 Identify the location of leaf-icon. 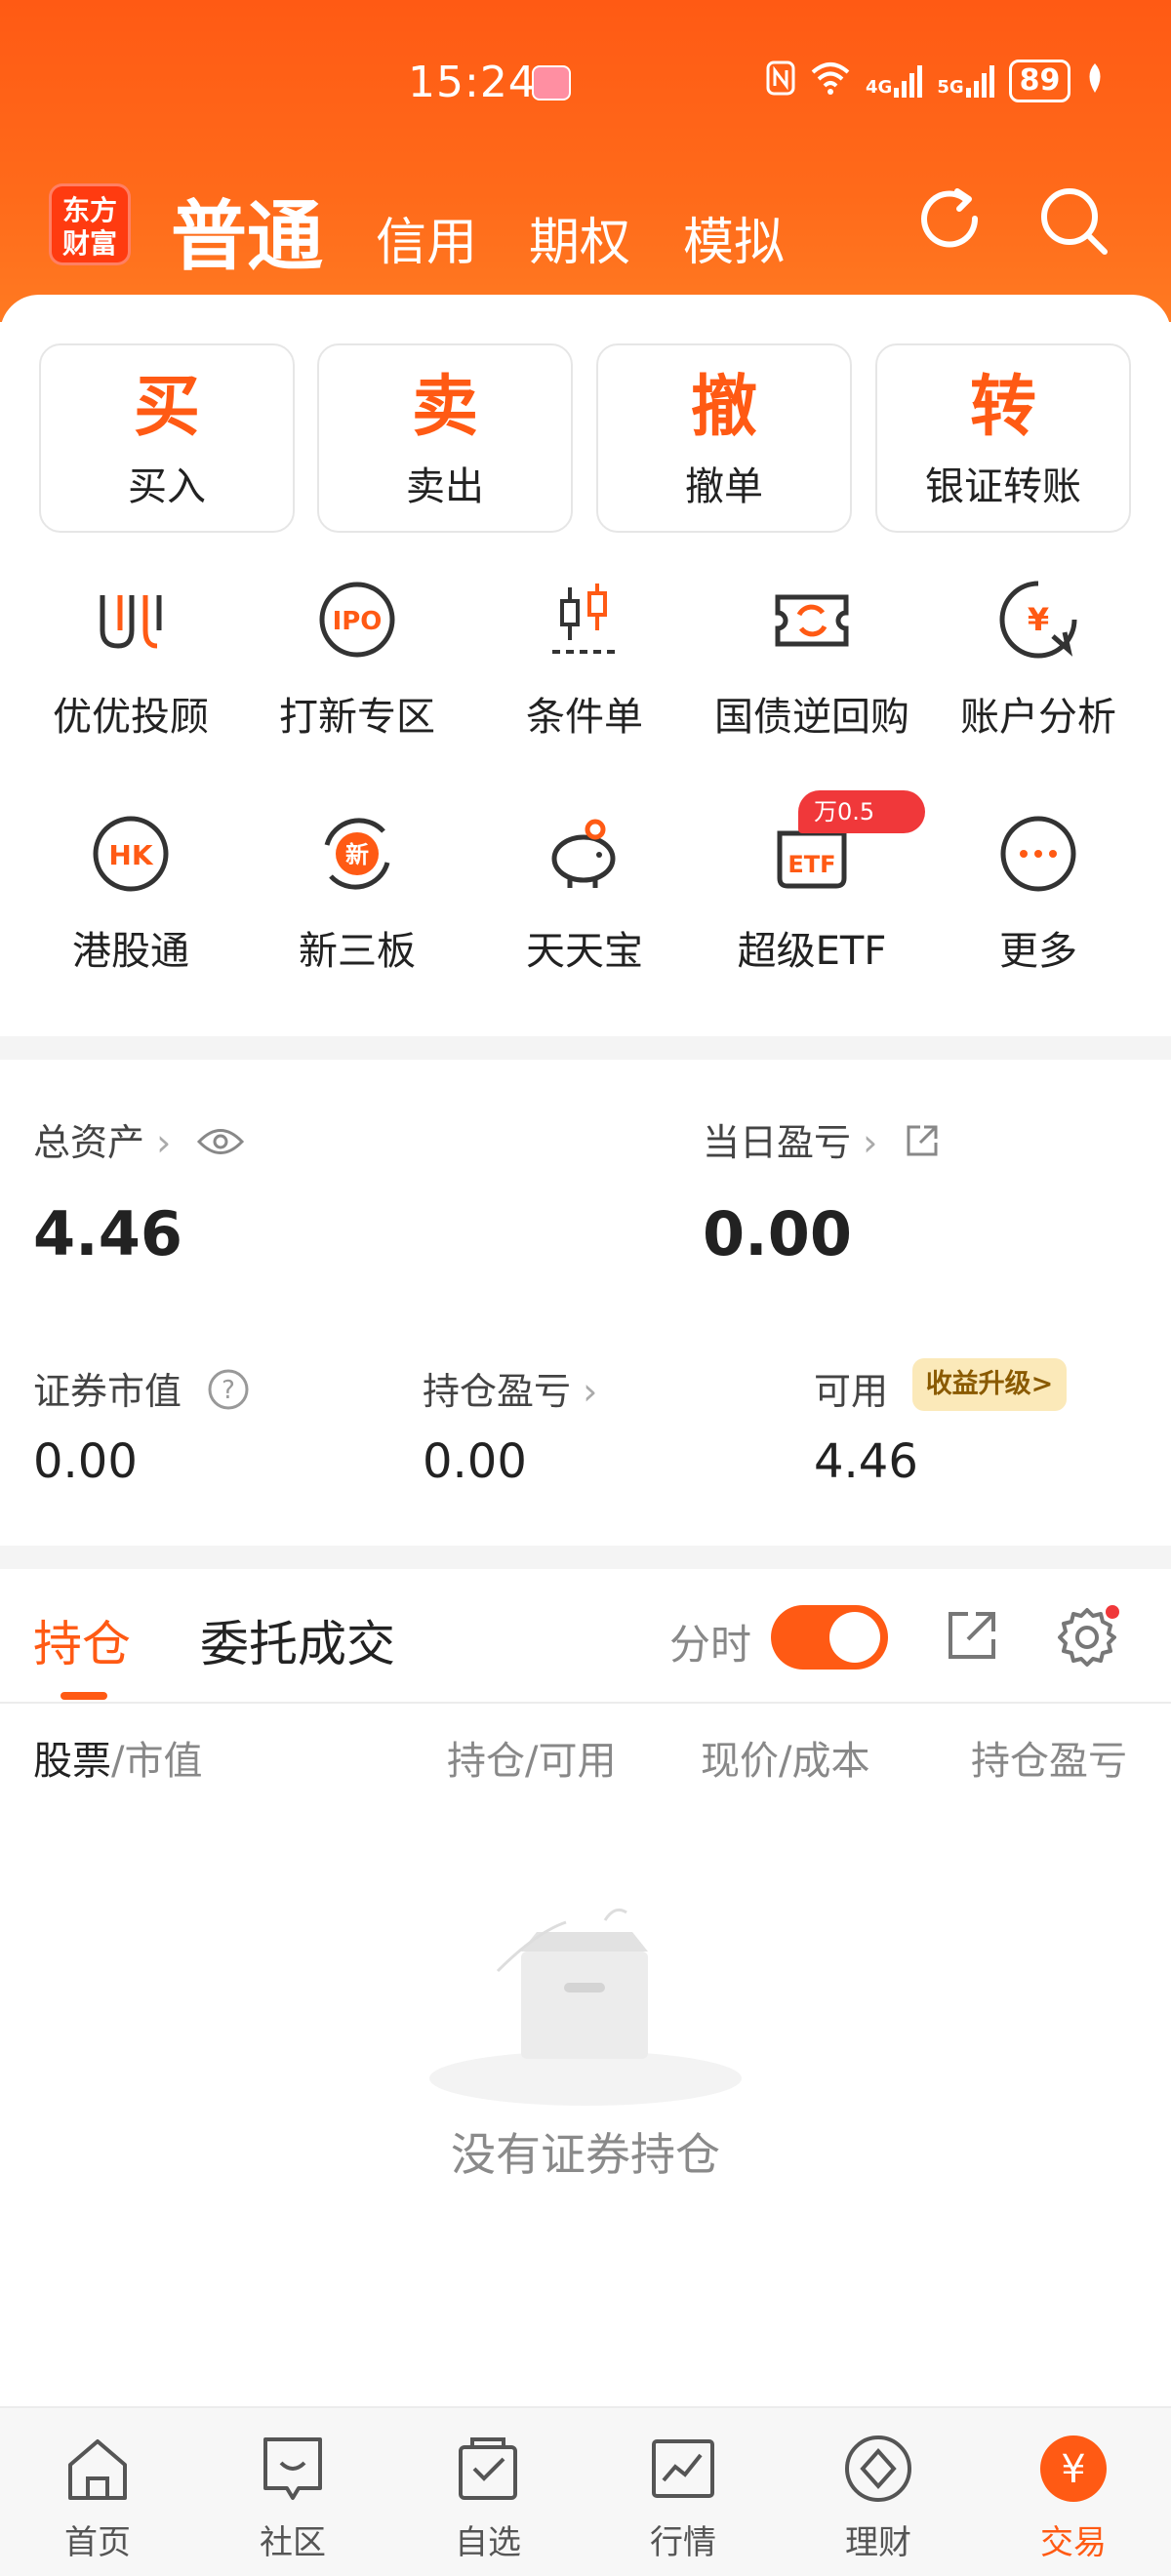
(1095, 81).